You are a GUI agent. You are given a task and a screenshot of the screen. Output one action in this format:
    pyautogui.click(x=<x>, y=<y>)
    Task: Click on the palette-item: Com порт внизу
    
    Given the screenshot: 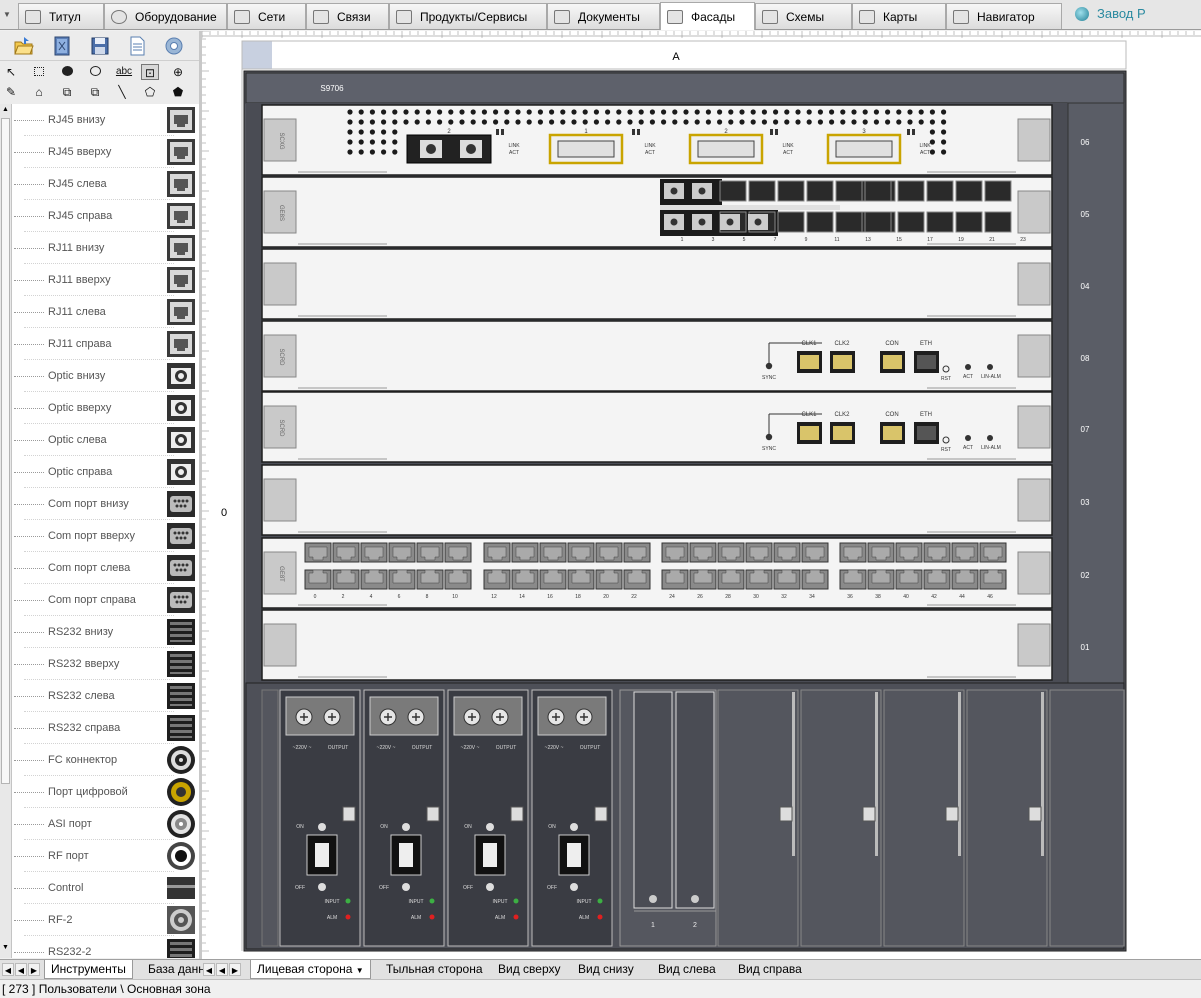 What is the action you would take?
    pyautogui.click(x=106, y=504)
    